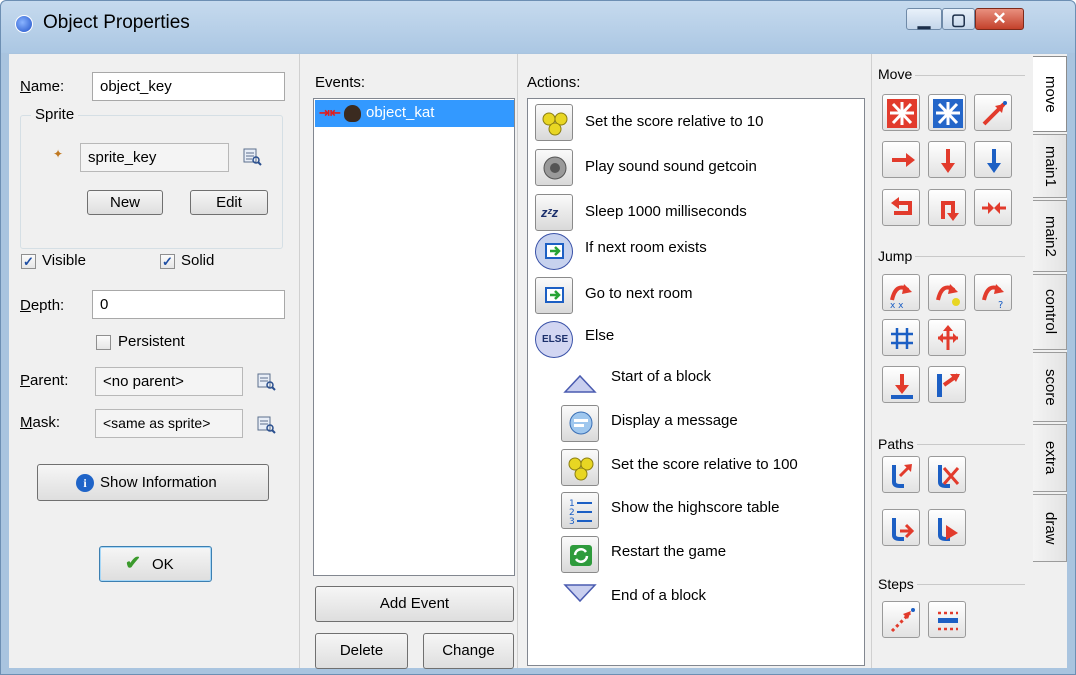  What do you see at coordinates (169, 423) in the screenshot?
I see `mask-field: <same as sprite>` at bounding box center [169, 423].